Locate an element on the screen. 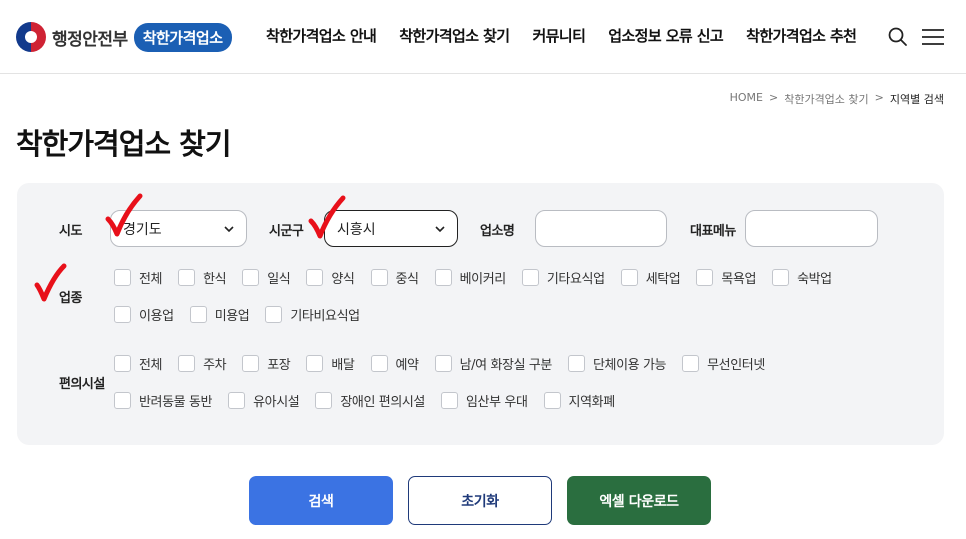 This screenshot has height=539, width=966. site-logo: 행정안전부 착한가격업소 is located at coordinates (124, 37).